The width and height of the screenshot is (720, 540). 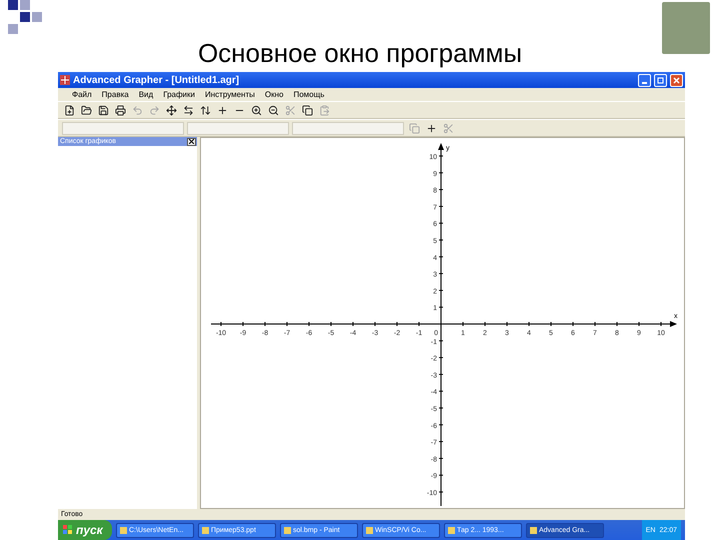 I want to click on menu-item: Правка, so click(x=115, y=94).